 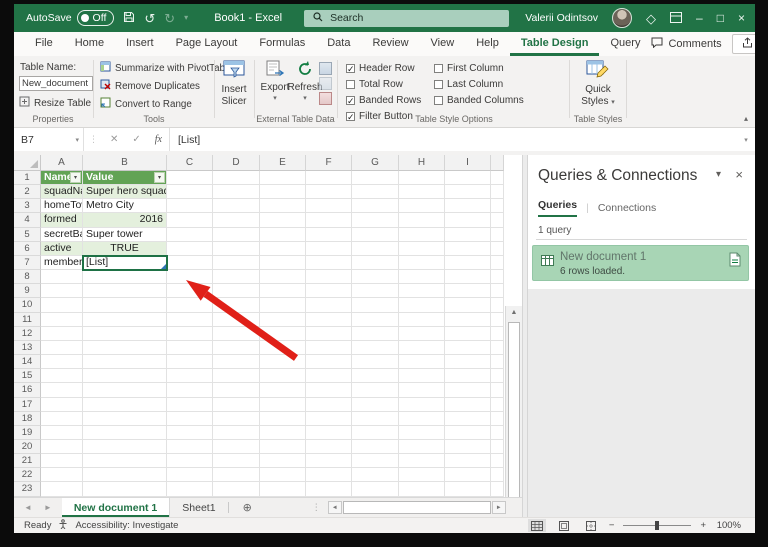 I want to click on ribbon-tab-formulas: Formulas, so click(x=282, y=44).